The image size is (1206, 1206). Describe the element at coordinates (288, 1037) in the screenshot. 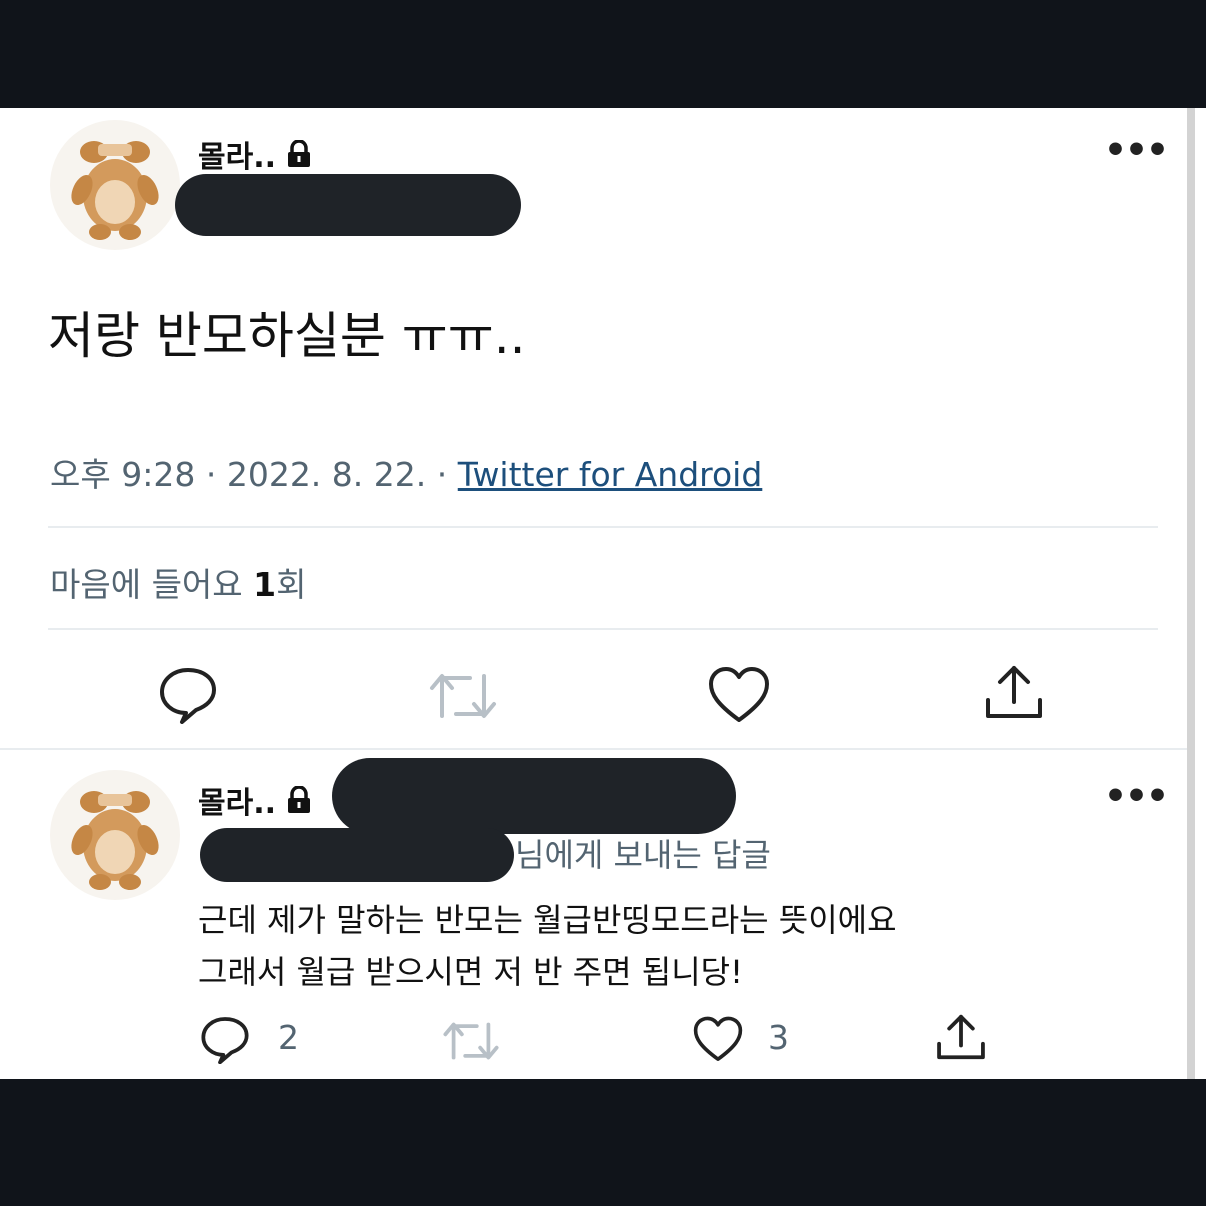

I see `reply-count: 2` at that location.